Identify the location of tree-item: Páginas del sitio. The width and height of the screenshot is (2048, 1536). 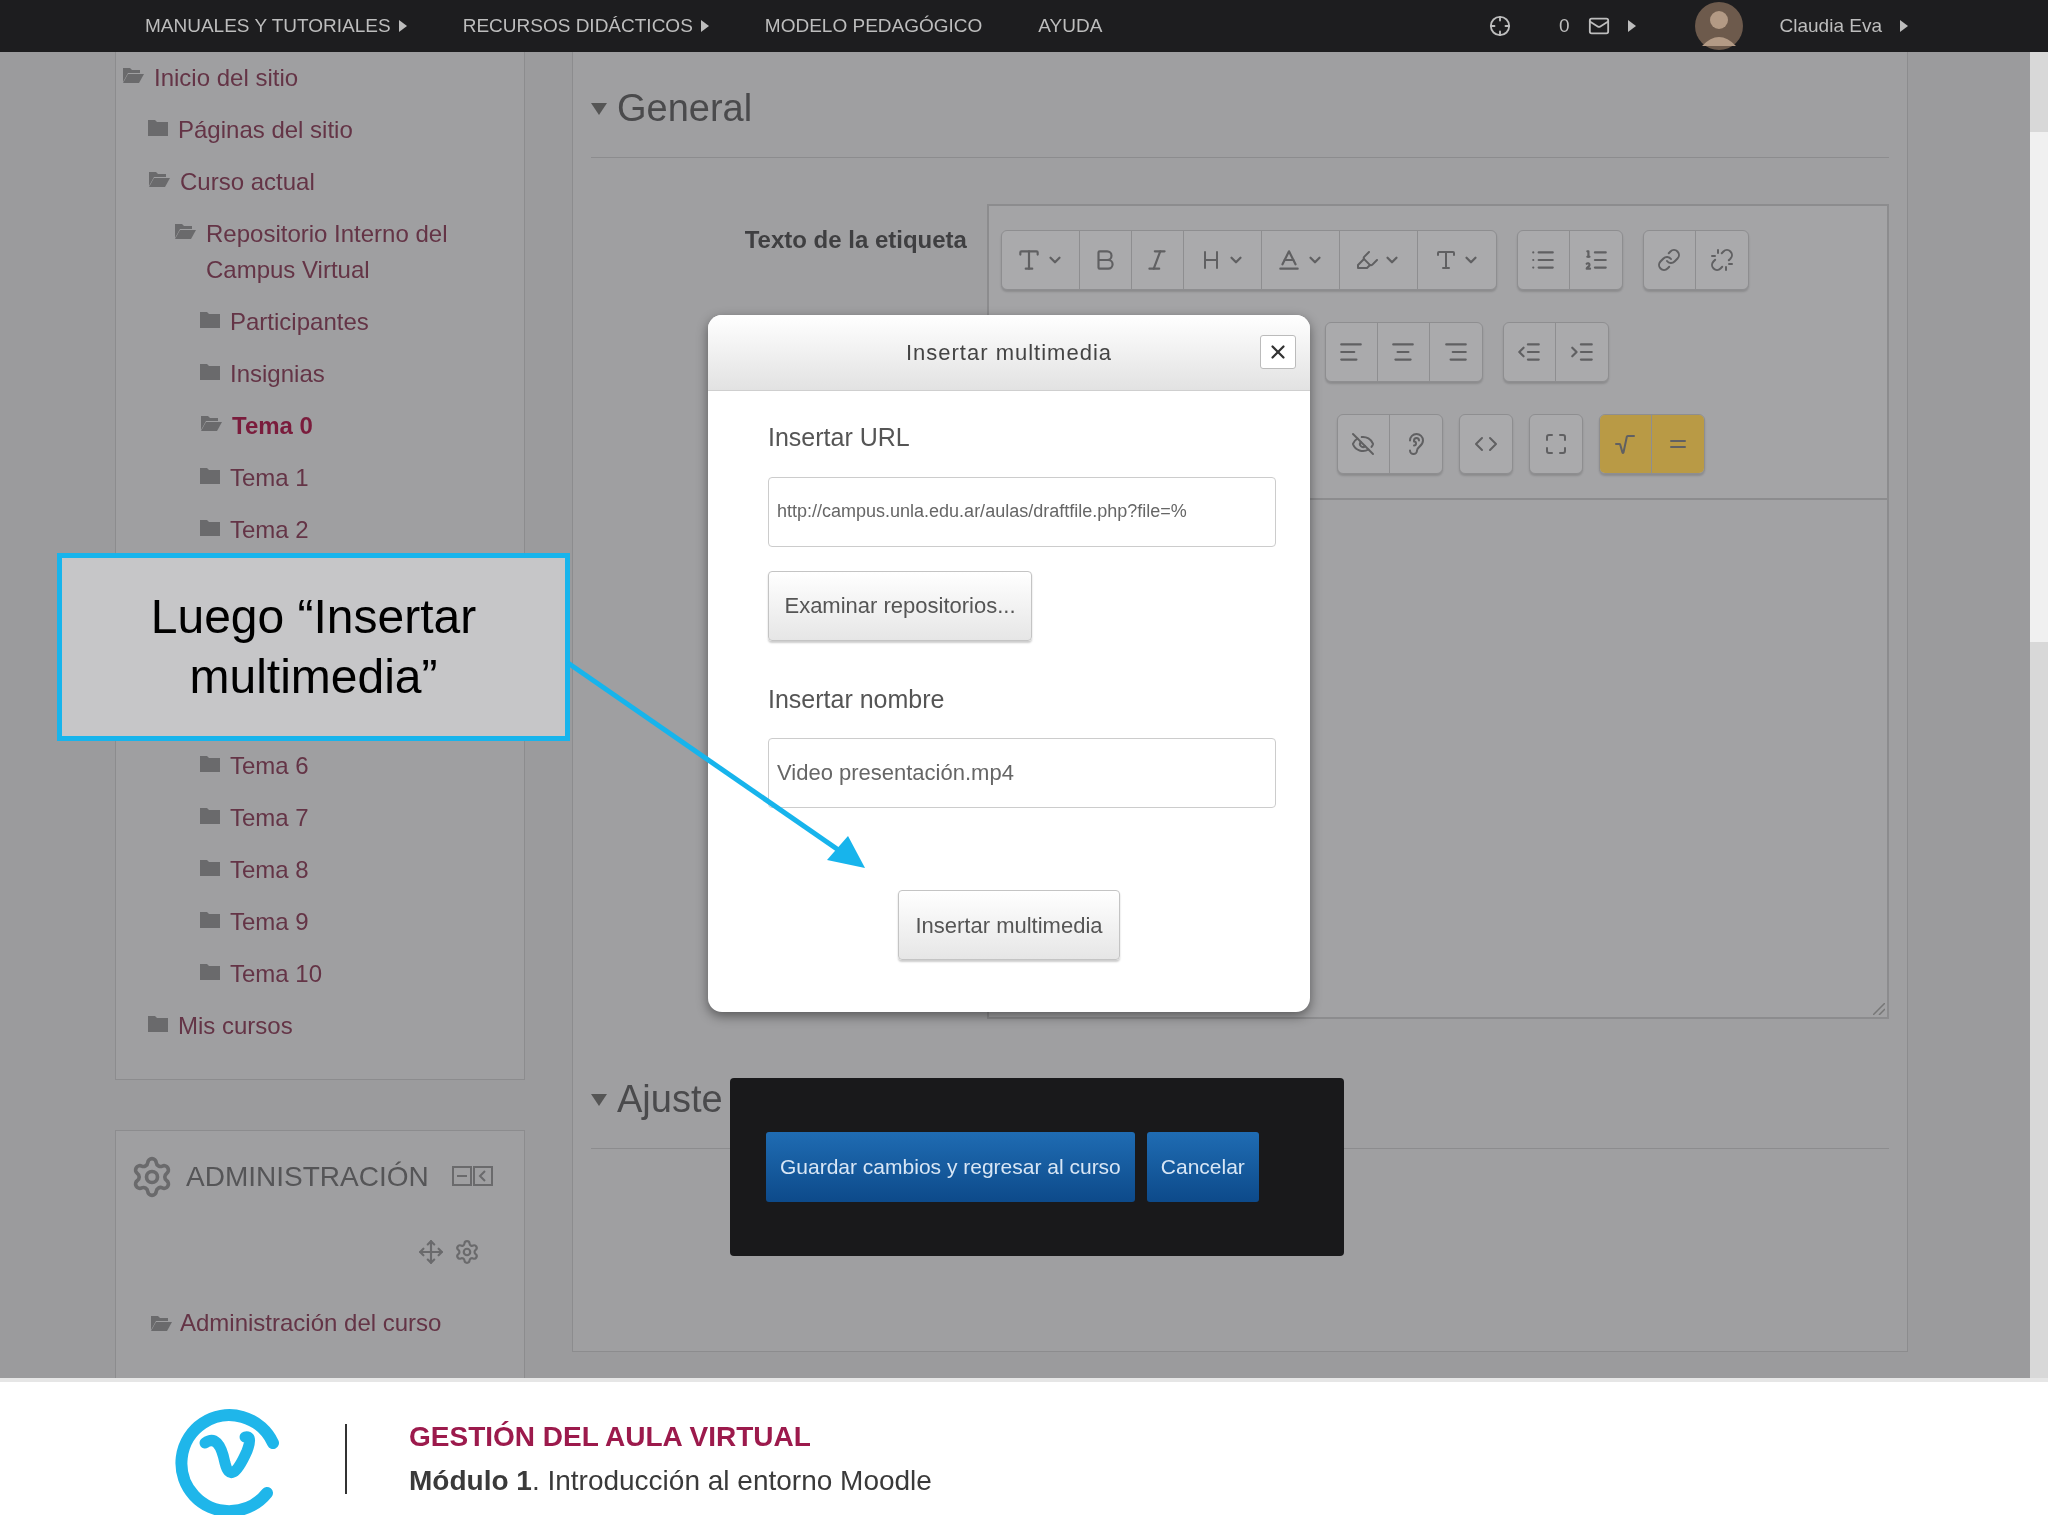
(265, 130).